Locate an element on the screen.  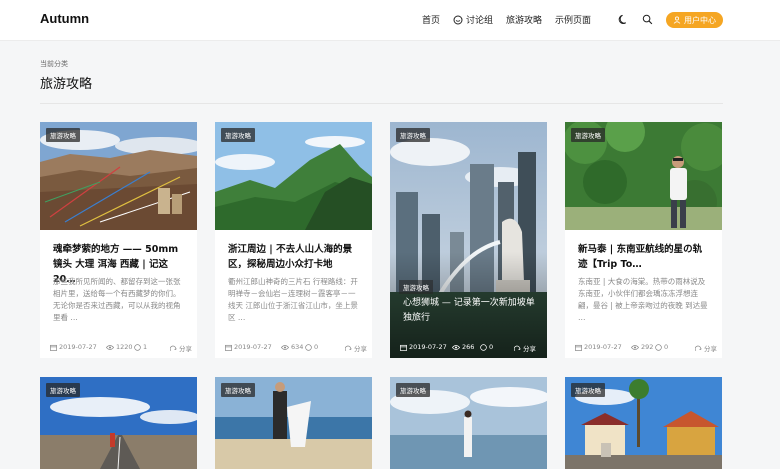
post-views-count: 1220 is located at coordinates (124, 347).